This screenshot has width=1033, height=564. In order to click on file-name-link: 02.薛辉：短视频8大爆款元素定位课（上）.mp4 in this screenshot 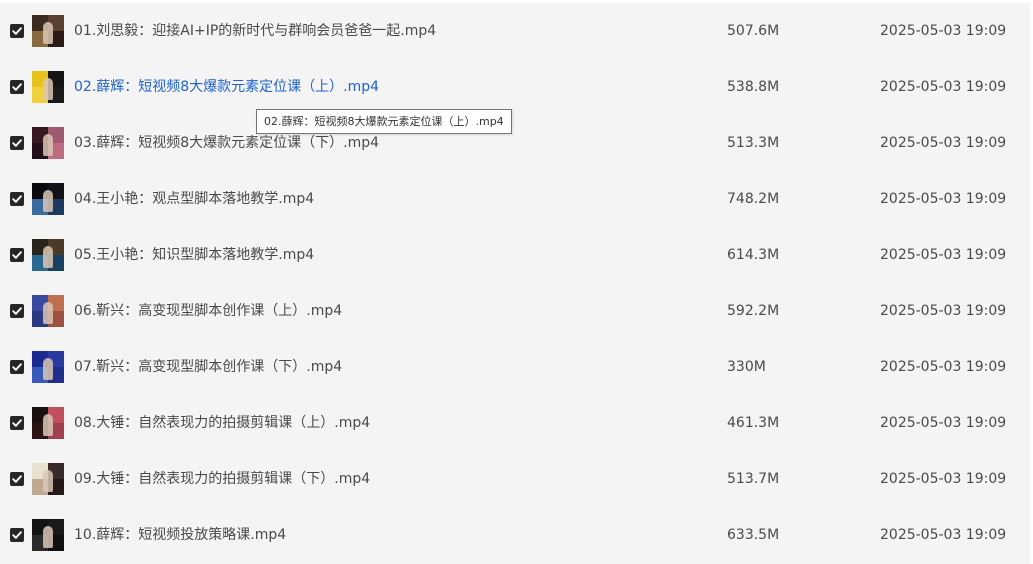, I will do `click(226, 87)`.